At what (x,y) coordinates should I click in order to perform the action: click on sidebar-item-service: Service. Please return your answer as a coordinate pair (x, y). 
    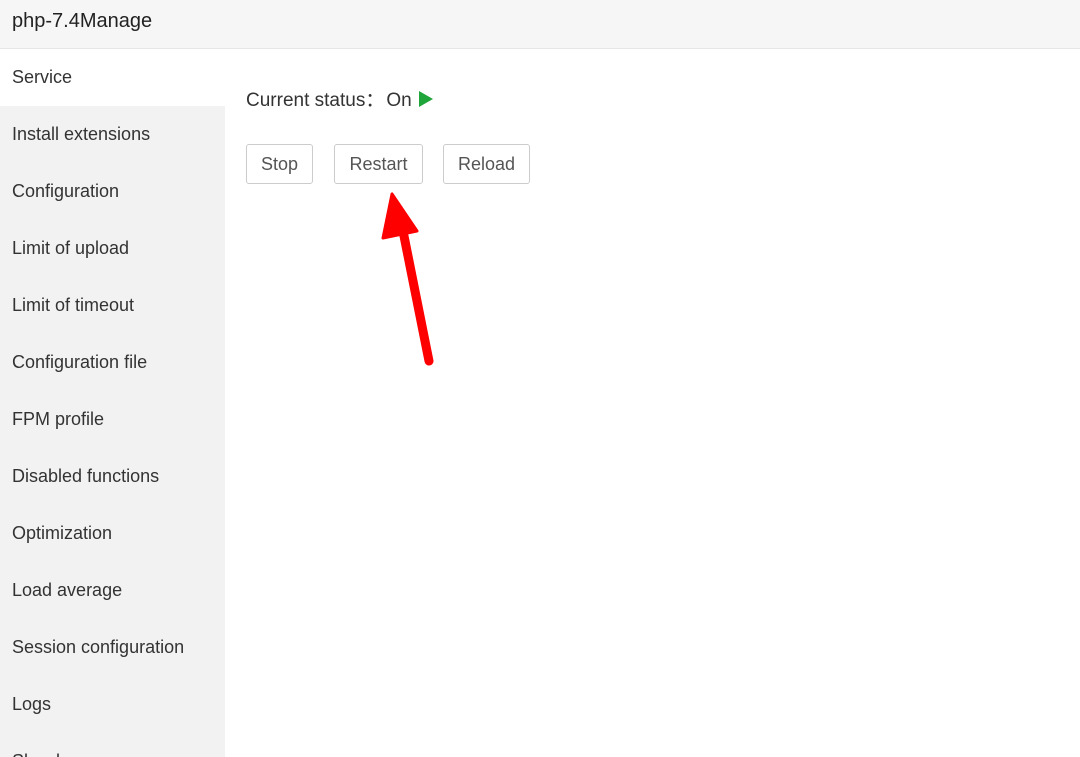
    Looking at the image, I should click on (112, 77).